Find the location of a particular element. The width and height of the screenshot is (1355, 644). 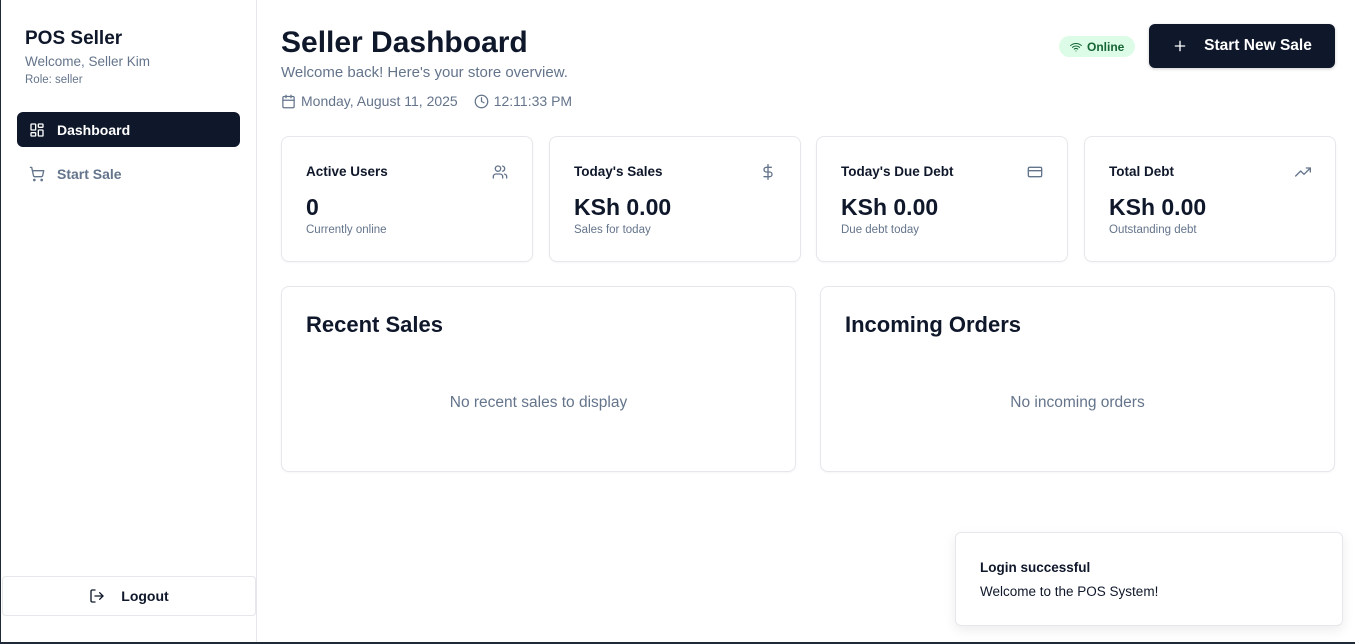

stat-value: 0 is located at coordinates (312, 207).